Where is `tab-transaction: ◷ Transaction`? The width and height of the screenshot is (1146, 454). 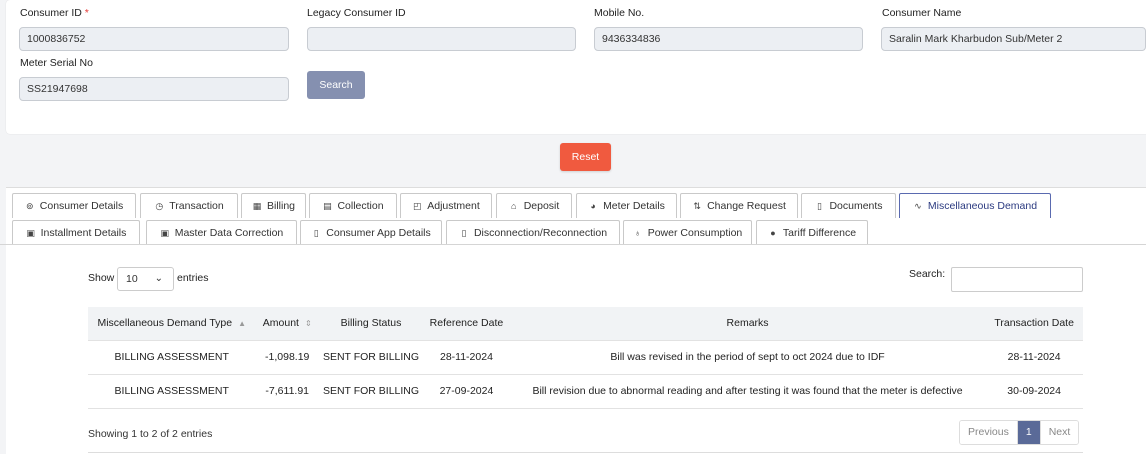
tab-transaction: ◷ Transaction is located at coordinates (189, 205).